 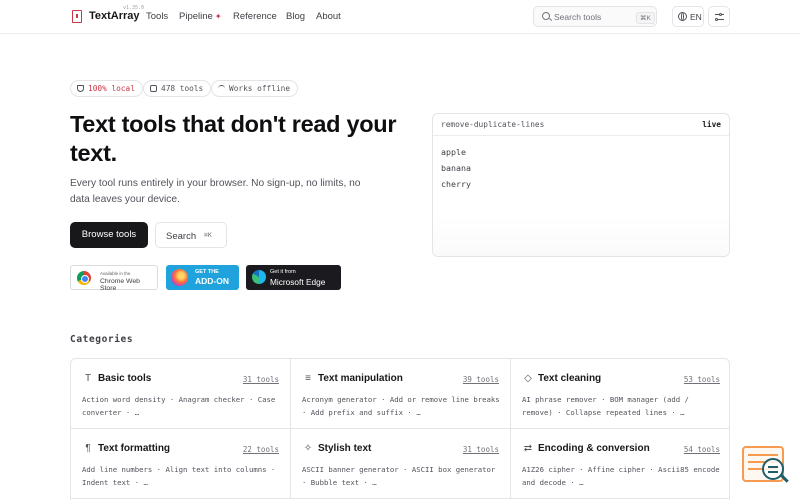 I want to click on sparkle-icon: ✦, so click(x=218, y=16).